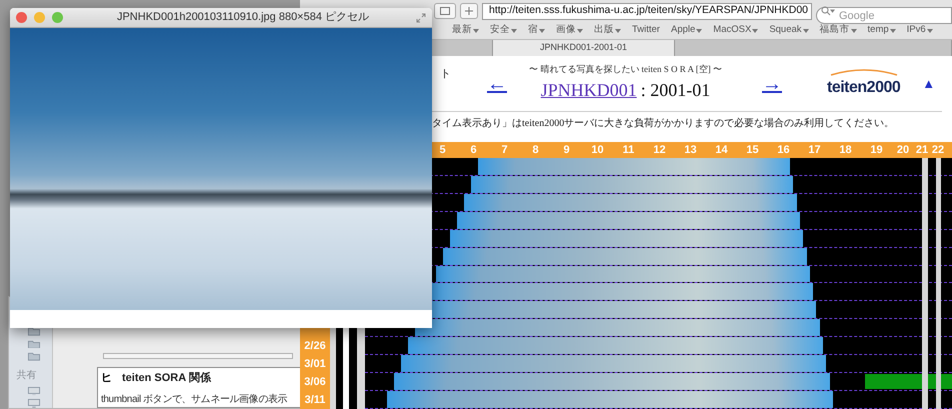 The width and height of the screenshot is (952, 409). What do you see at coordinates (315, 364) in the screenshot?
I see `date-label: 3/01` at bounding box center [315, 364].